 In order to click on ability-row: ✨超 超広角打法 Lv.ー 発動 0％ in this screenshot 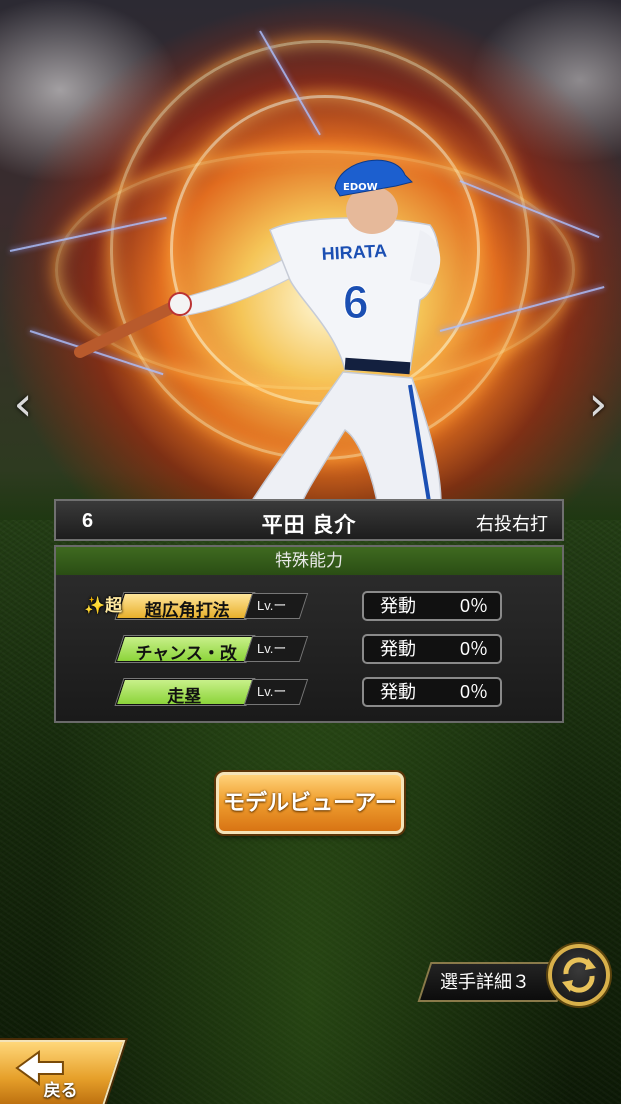, I will do `click(309, 606)`.